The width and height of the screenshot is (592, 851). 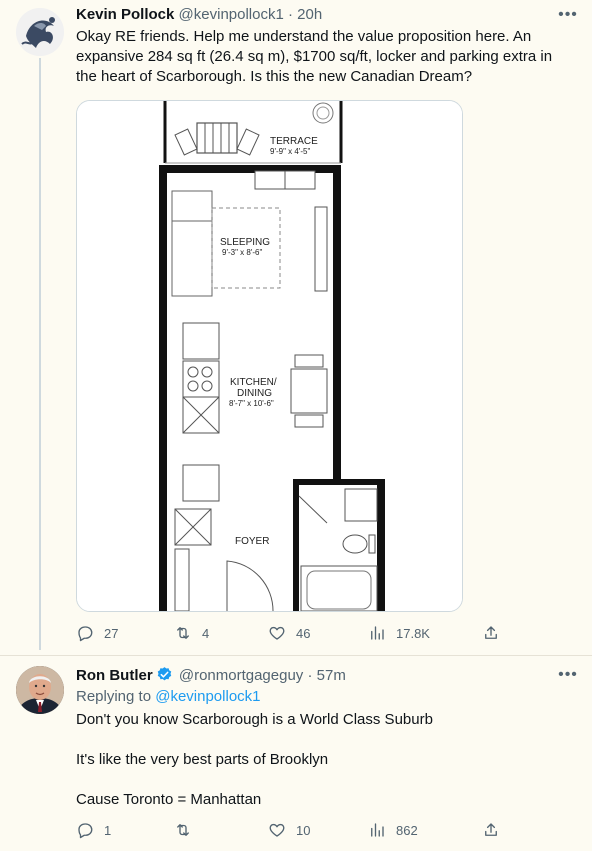 I want to click on avatar-ron-butler, so click(x=40, y=690).